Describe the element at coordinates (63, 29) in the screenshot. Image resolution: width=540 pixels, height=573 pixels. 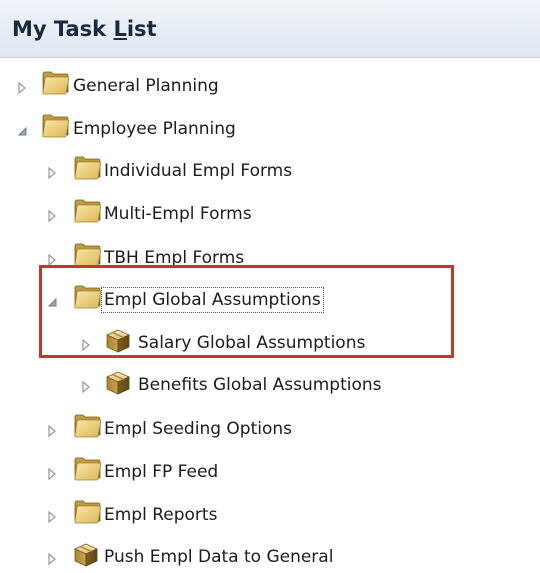
I see `title-text: My Task` at that location.